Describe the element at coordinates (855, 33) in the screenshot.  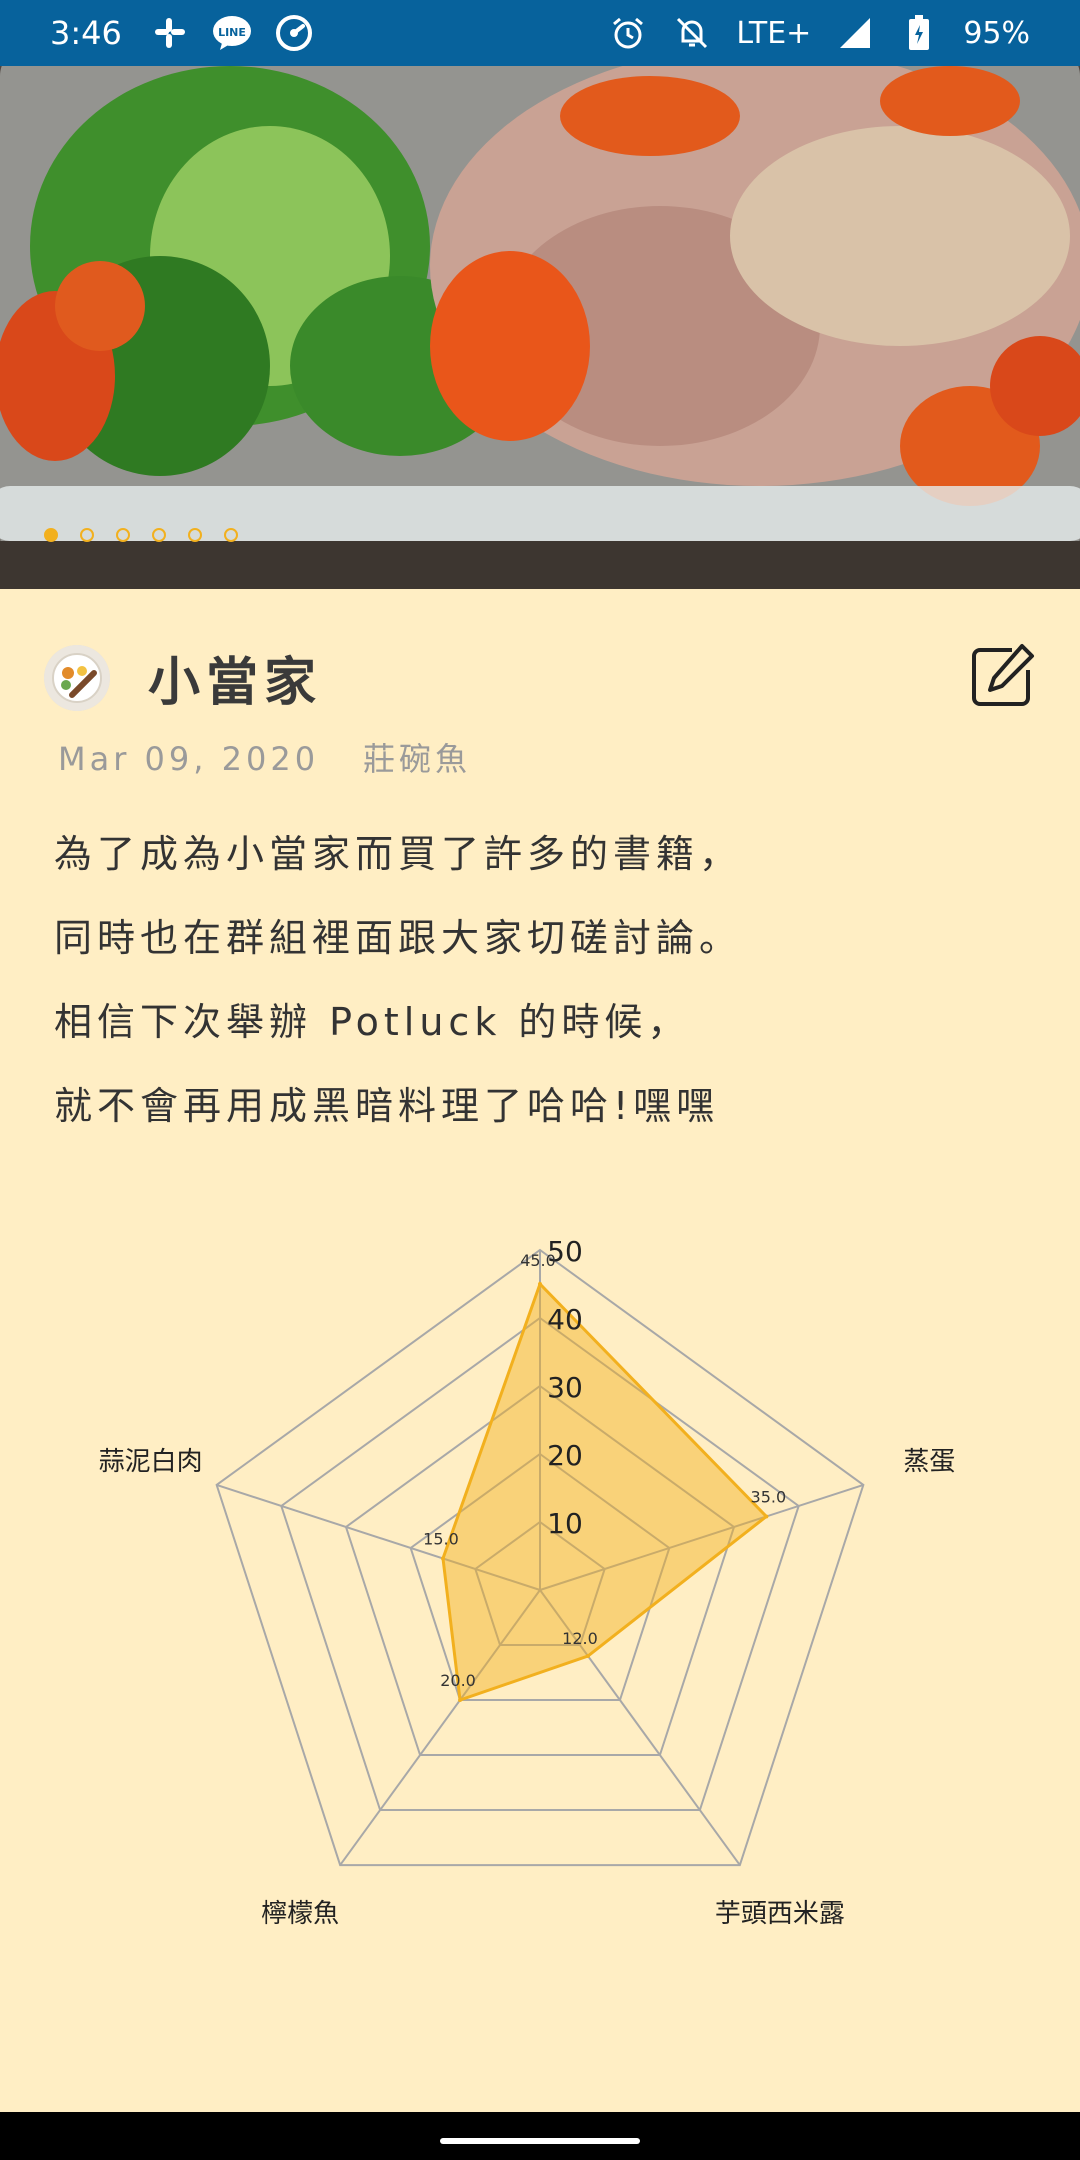
I see `signal-icon` at that location.